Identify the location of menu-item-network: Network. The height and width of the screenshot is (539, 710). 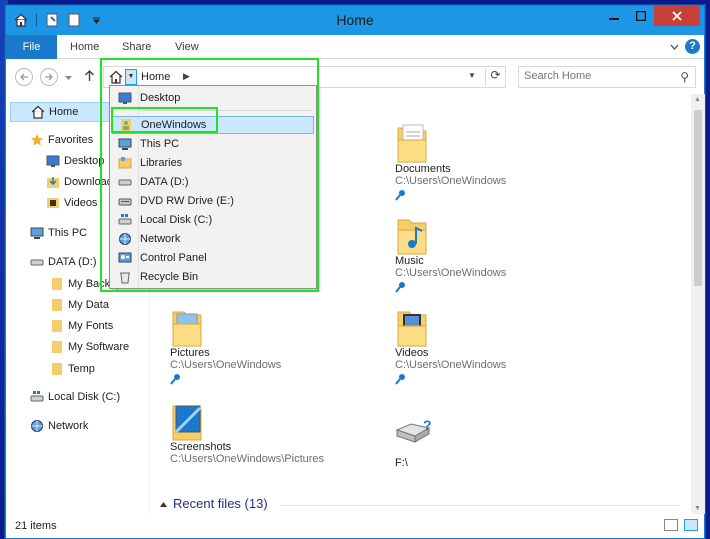
(213, 239).